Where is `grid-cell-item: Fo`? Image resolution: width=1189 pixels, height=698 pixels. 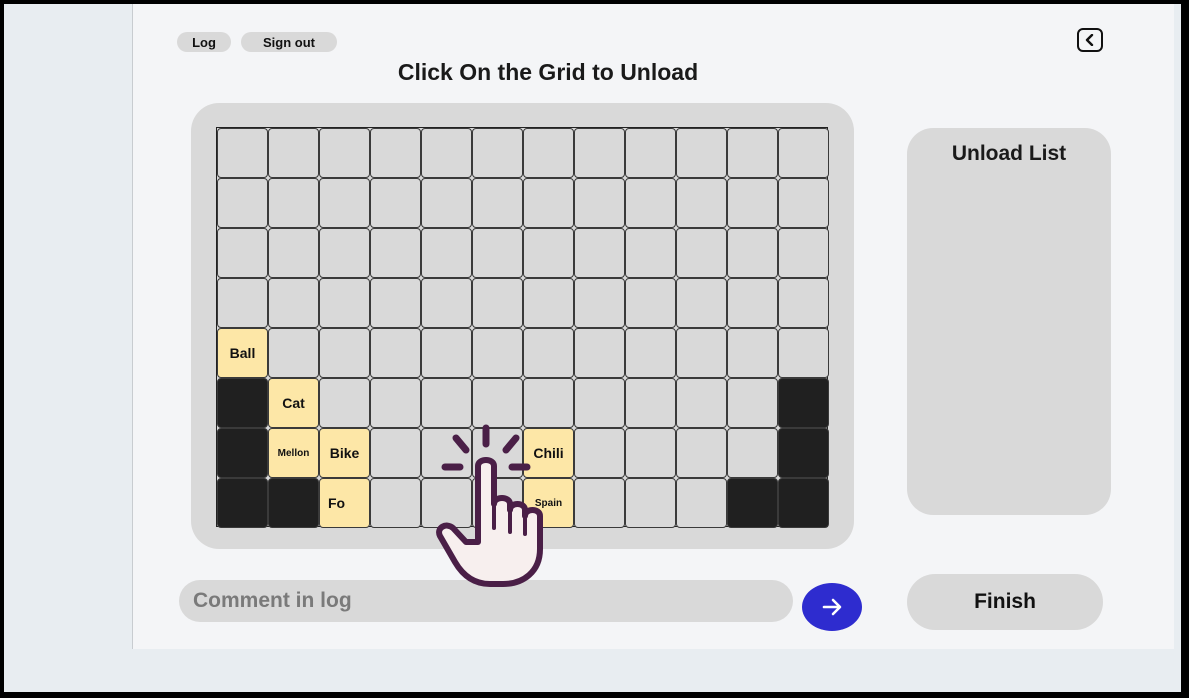 grid-cell-item: Fo is located at coordinates (344, 503).